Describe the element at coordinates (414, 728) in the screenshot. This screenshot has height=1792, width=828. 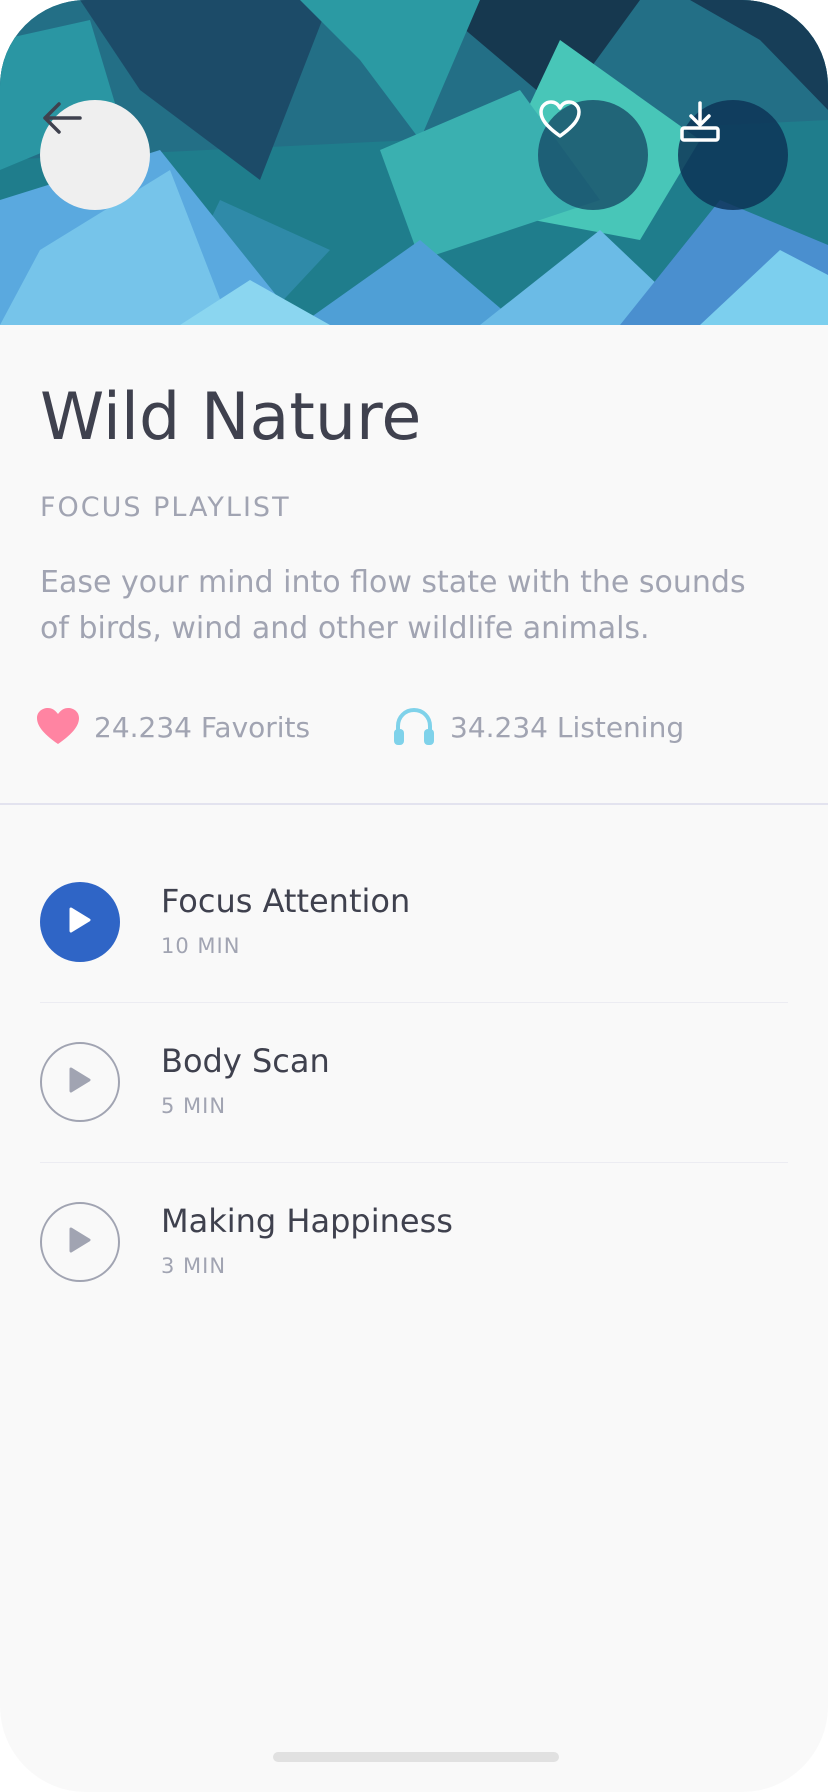
I see `headphones-icon` at that location.